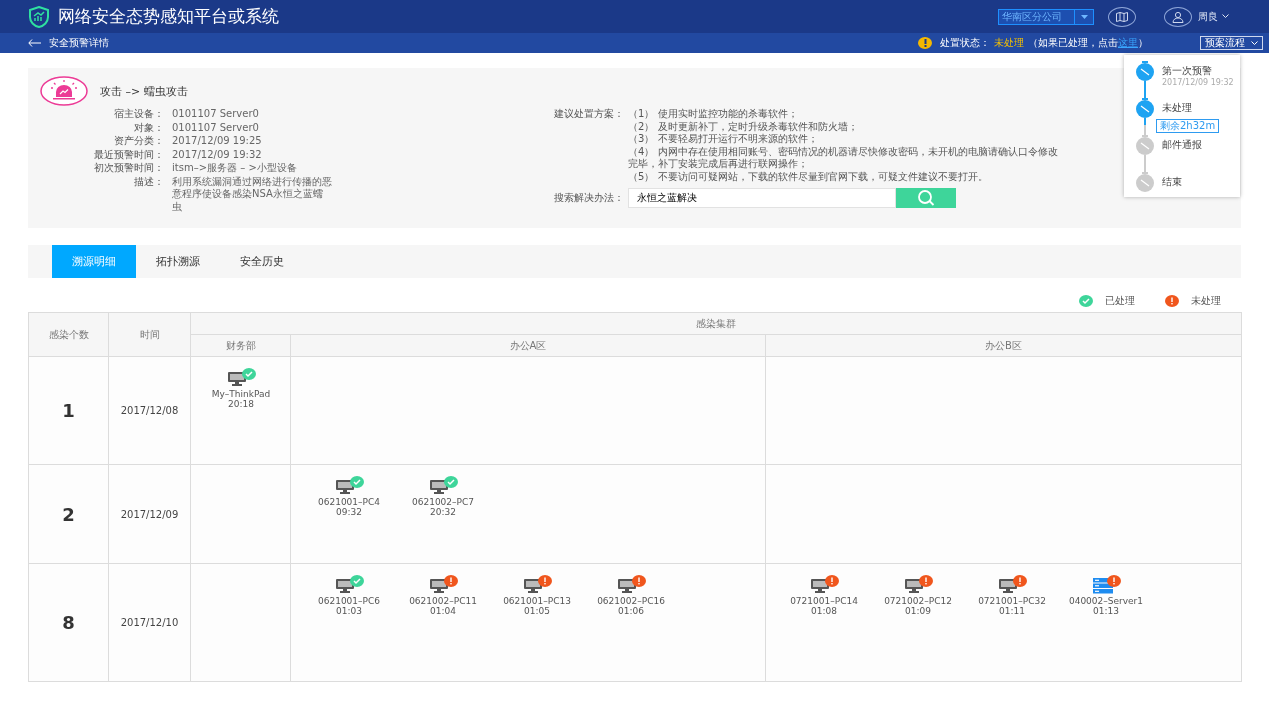 This screenshot has width=1269, height=714. What do you see at coordinates (762, 198) in the screenshot?
I see `search-field: 永恒之蓝解决` at bounding box center [762, 198].